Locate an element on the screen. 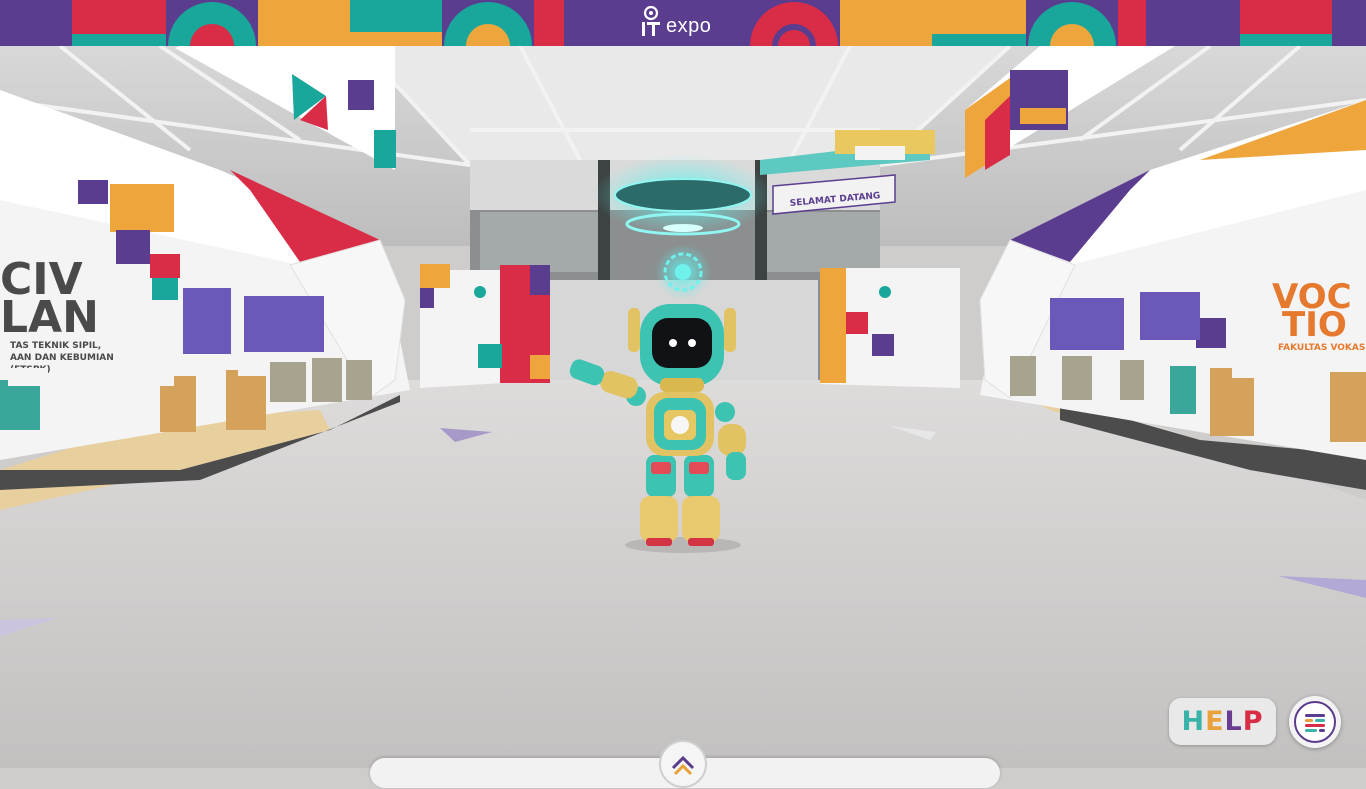  help-label: HELP is located at coordinates (1222, 721).